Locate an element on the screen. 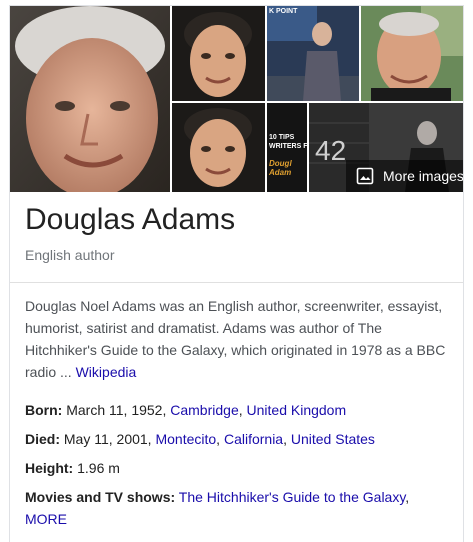 This screenshot has height=542, width=473. book-text-line-2: WRITERS F is located at coordinates (288, 146).